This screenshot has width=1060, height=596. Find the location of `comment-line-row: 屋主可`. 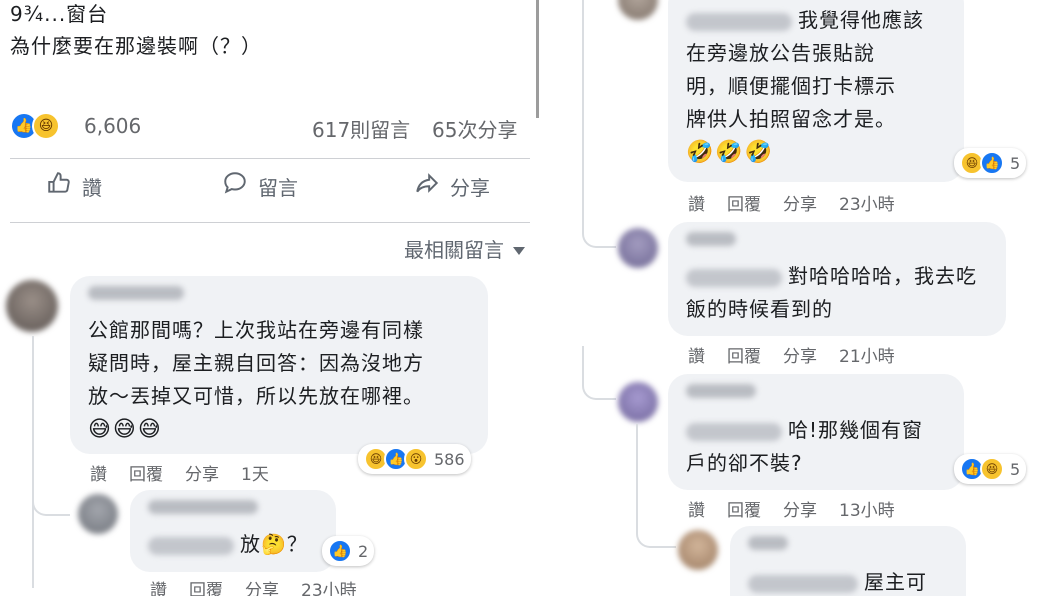

comment-line-row: 屋主可 is located at coordinates (837, 581).